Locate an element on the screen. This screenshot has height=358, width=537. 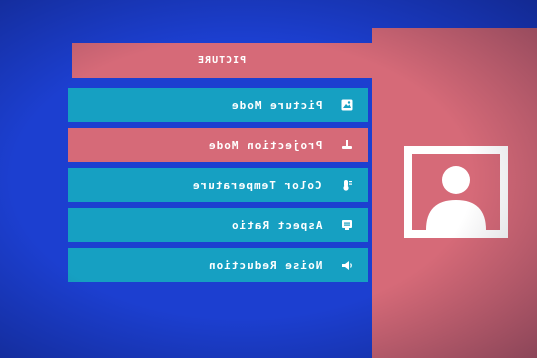
projection-mode-icon is located at coordinates (347, 145).